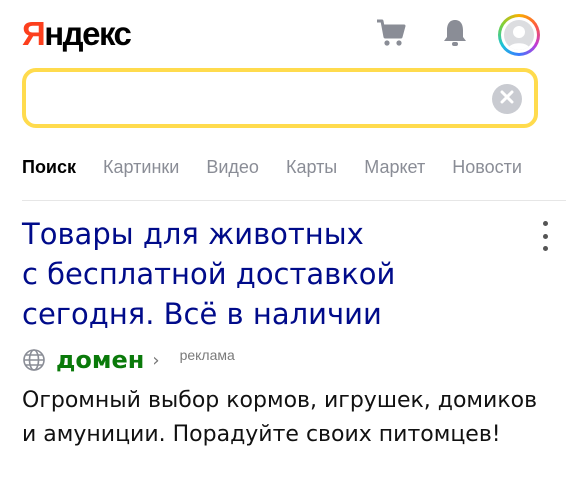  I want to click on logo-rest: ндекс, so click(88, 33).